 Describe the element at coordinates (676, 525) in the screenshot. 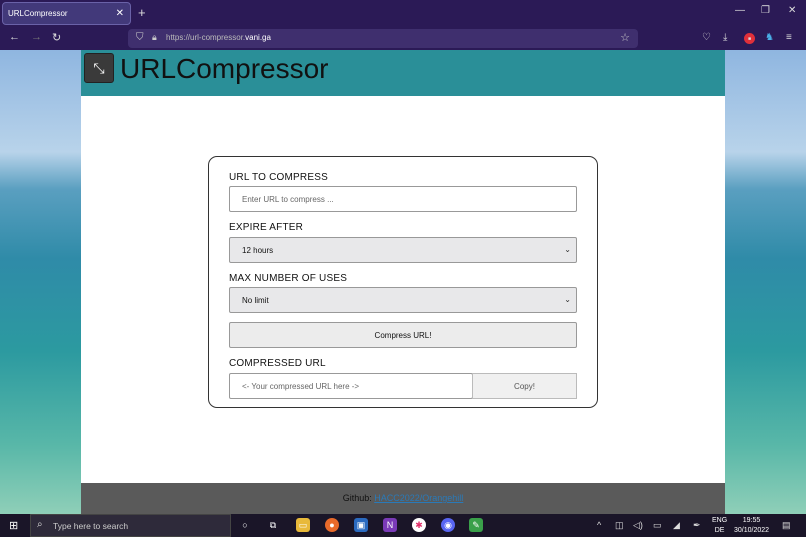

I see `wifi-icon: ◢` at that location.